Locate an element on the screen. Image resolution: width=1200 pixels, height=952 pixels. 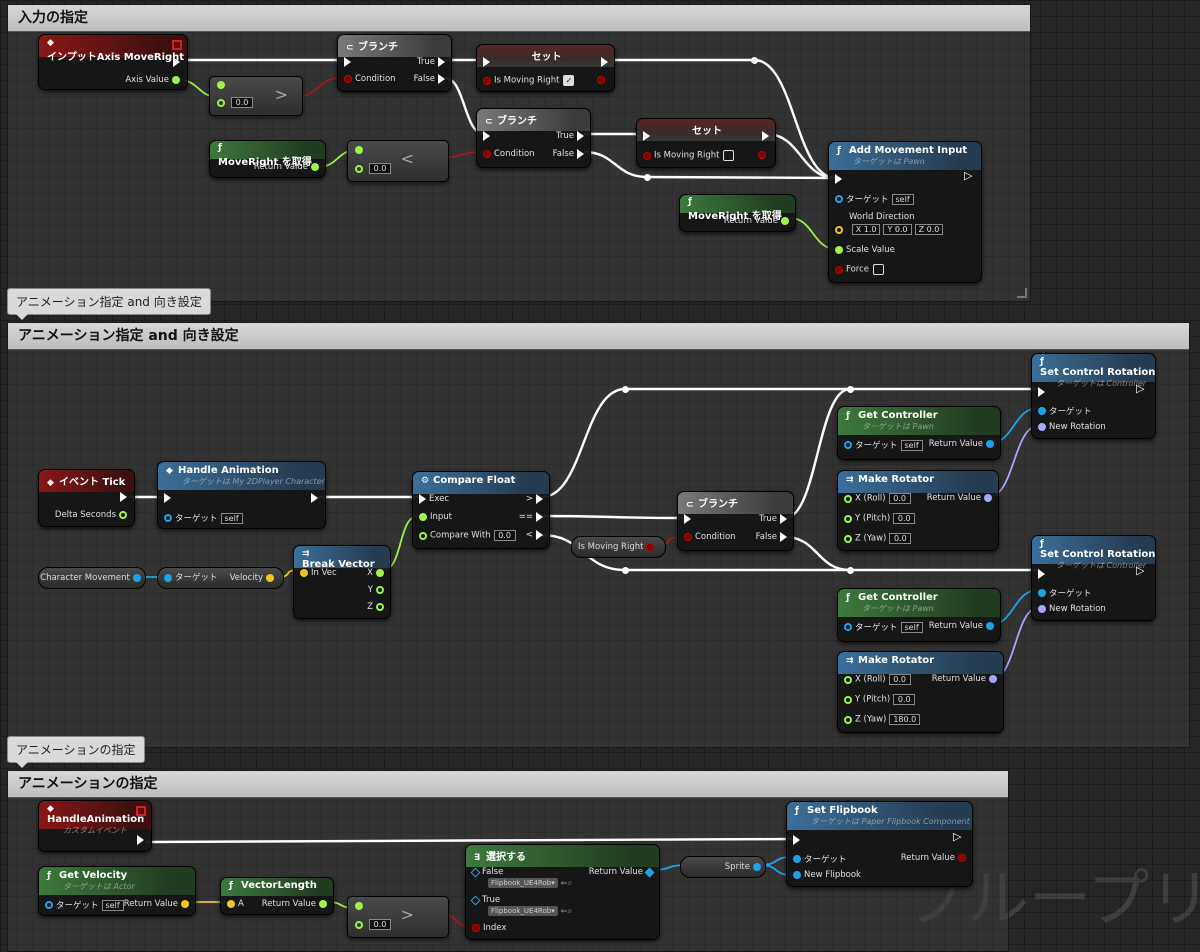
false-option-pin is located at coordinates (475, 872).